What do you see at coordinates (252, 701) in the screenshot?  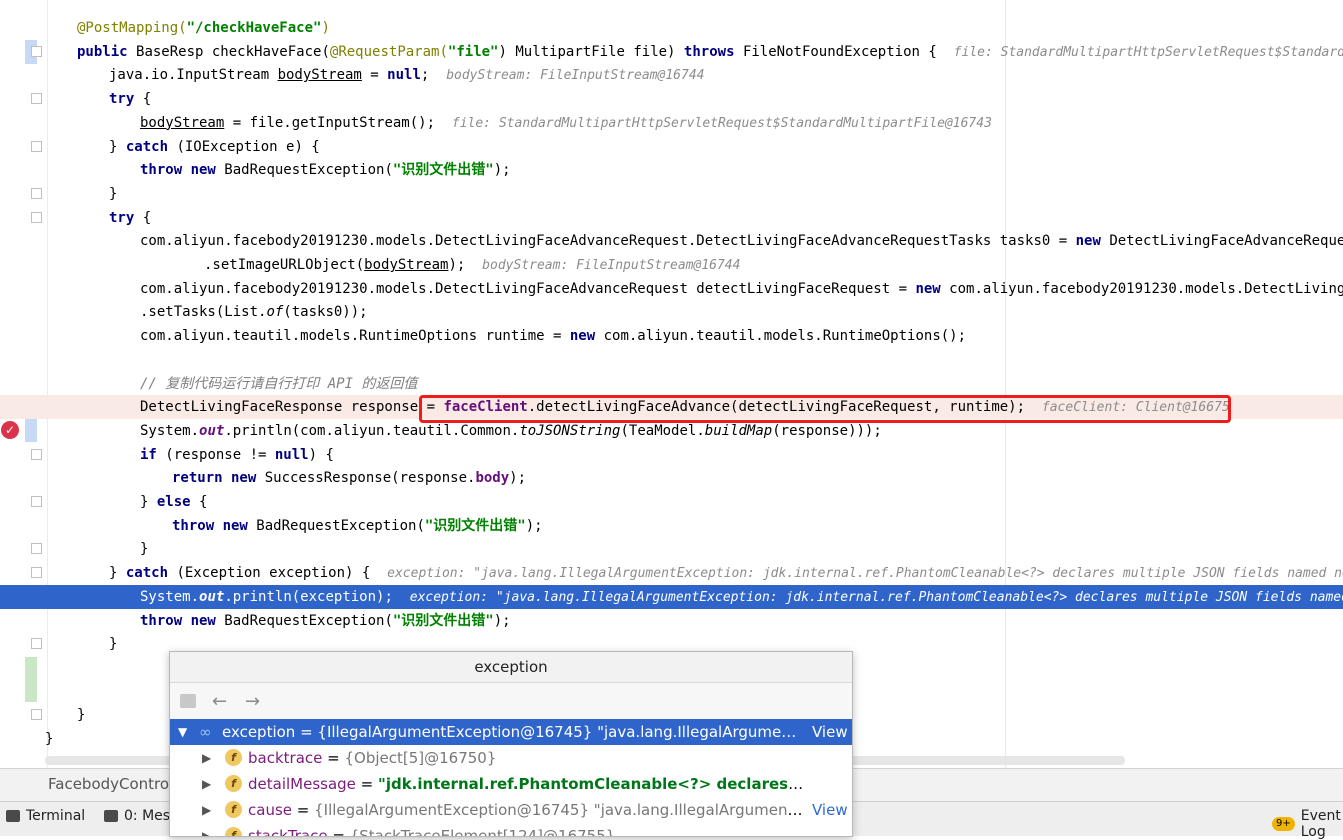 I see `forward-arrow-icon: →` at bounding box center [252, 701].